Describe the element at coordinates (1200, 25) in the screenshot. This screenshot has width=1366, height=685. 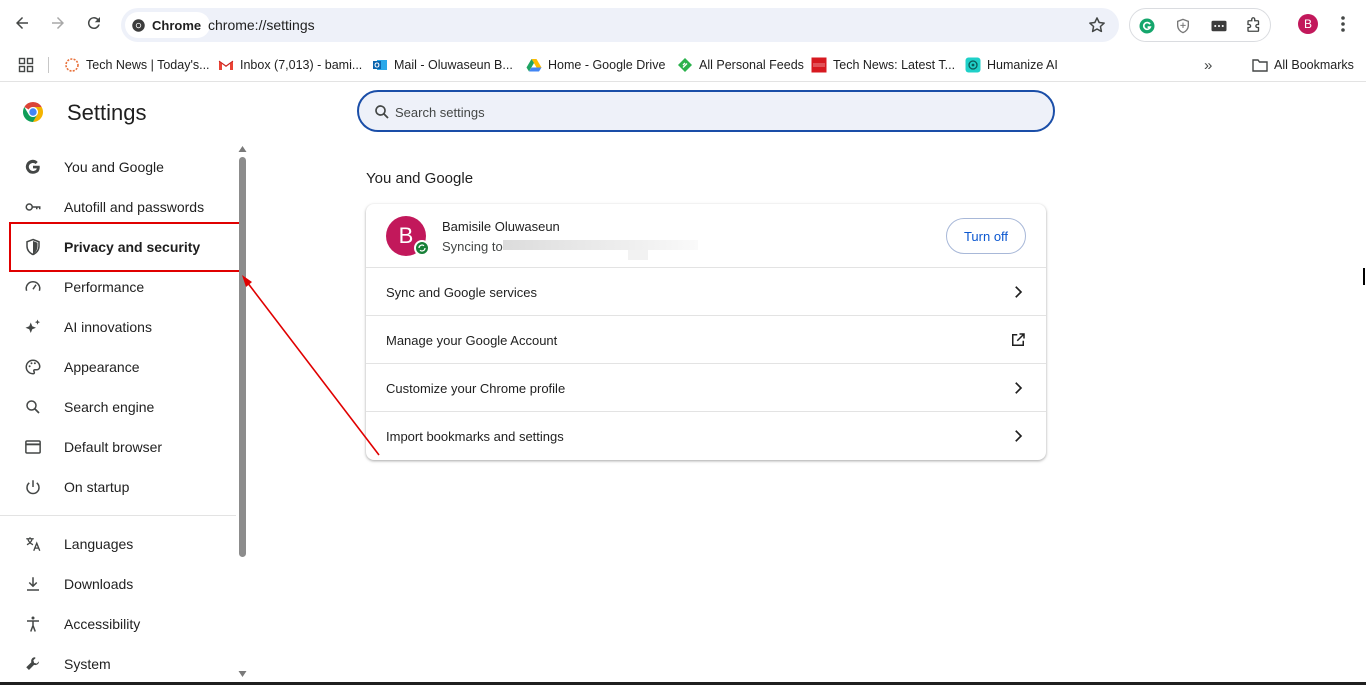
I see `extensions-area` at that location.